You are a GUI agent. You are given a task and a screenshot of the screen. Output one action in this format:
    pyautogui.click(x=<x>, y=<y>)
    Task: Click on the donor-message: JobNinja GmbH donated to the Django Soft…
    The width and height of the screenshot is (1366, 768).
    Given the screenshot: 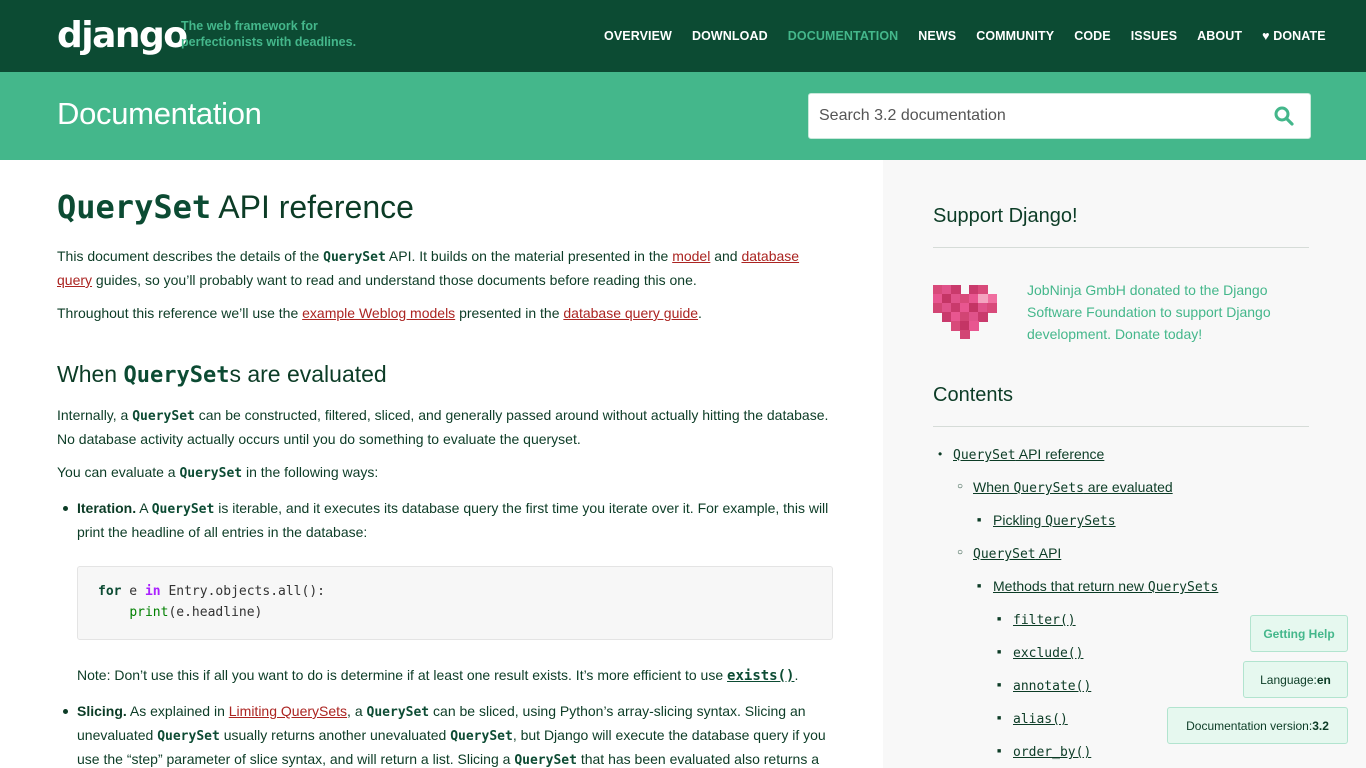 What is the action you would take?
    pyautogui.click(x=1157, y=312)
    